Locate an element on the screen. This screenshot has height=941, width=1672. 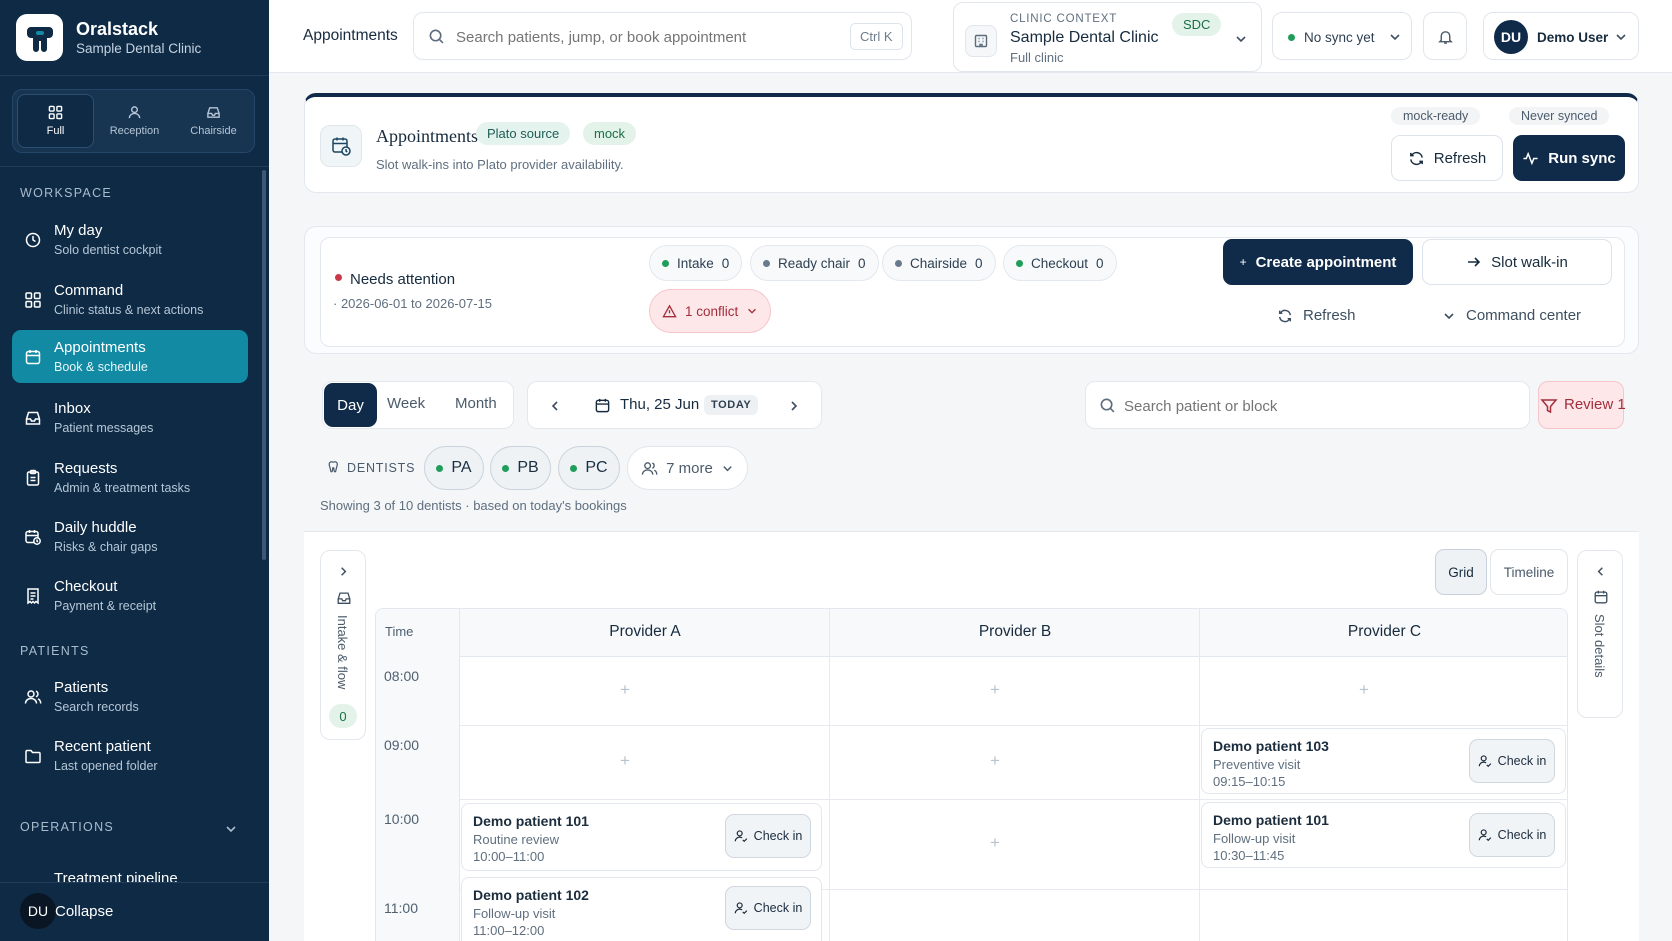
run-sync-button: Run sync is located at coordinates (1569, 158).